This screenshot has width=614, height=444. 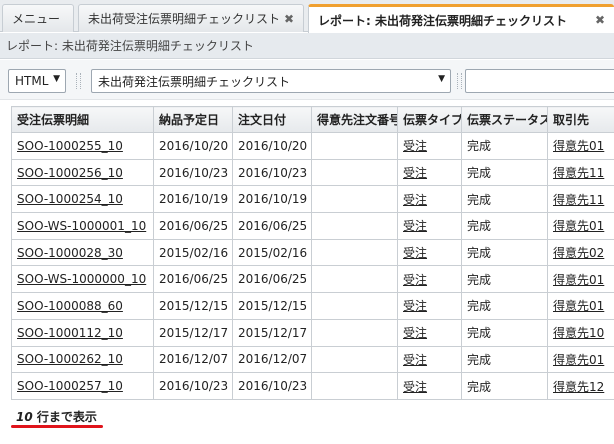 I want to click on format-select: HTML ▼, so click(x=37, y=81).